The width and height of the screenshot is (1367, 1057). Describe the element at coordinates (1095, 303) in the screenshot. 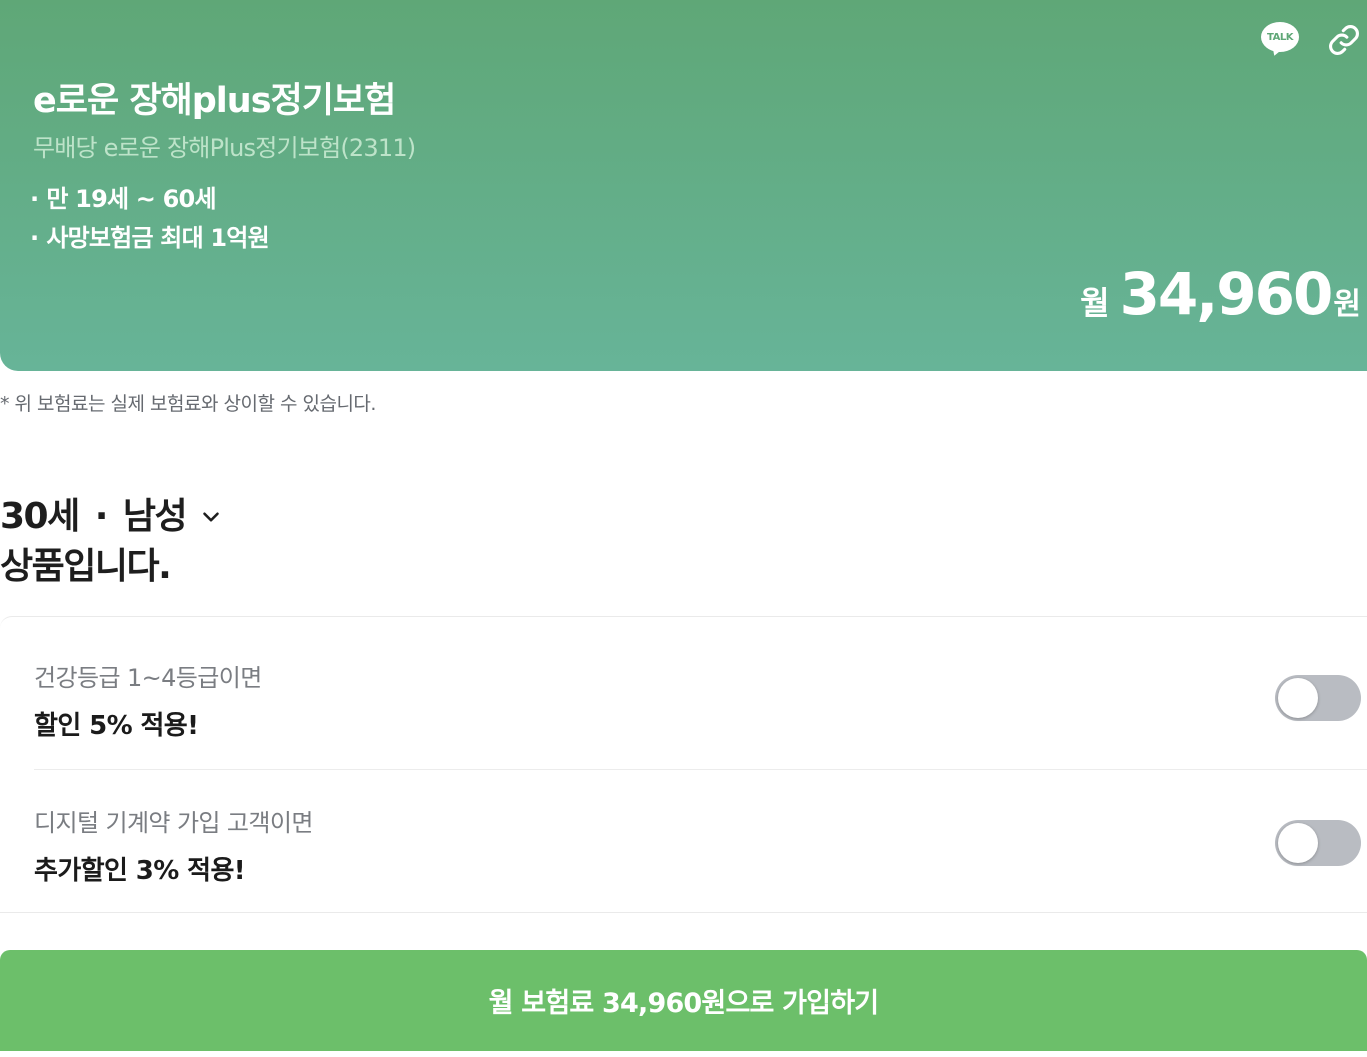

I see `price-prefix: 월` at that location.